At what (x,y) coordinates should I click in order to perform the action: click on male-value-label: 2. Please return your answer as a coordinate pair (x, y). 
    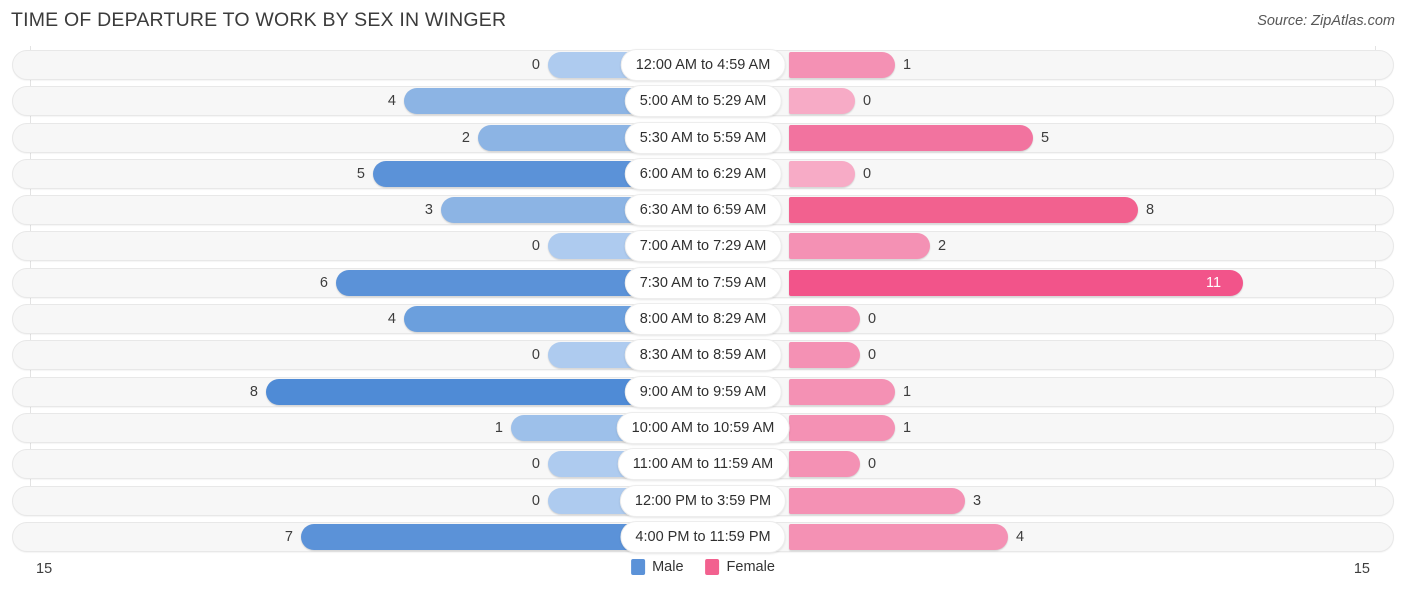
    Looking at the image, I should click on (465, 137).